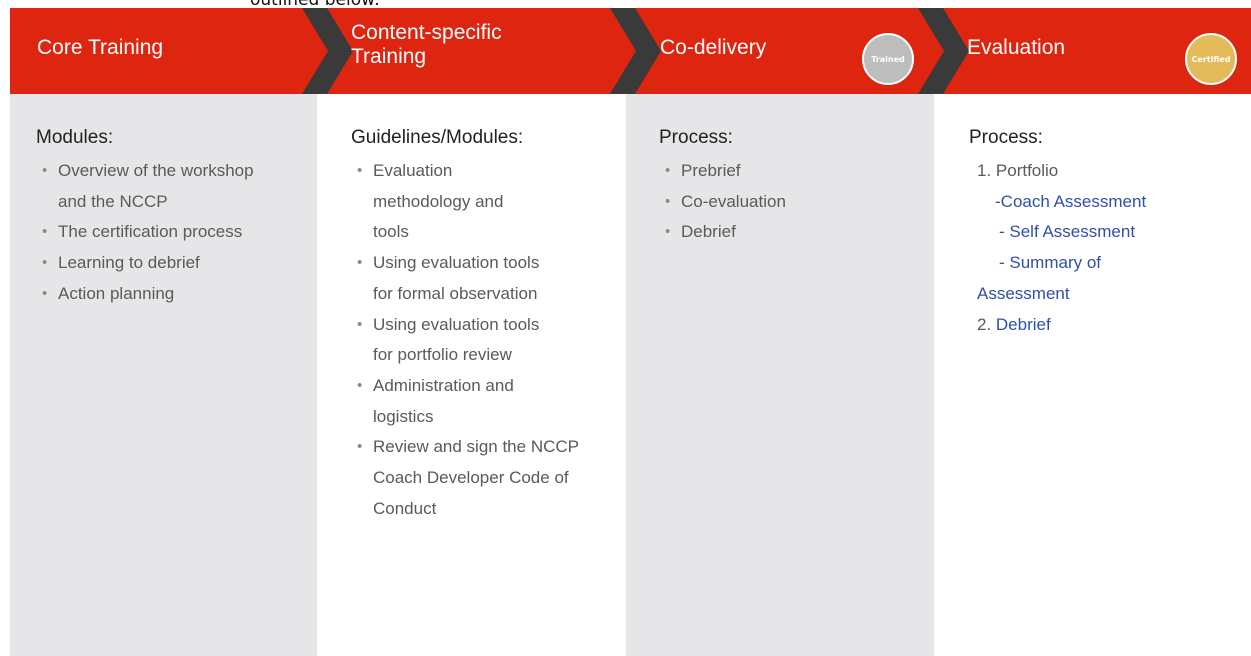 The image size is (1251, 656). Describe the element at coordinates (461, 401) in the screenshot. I see `list-item: Administration and logistics` at that location.